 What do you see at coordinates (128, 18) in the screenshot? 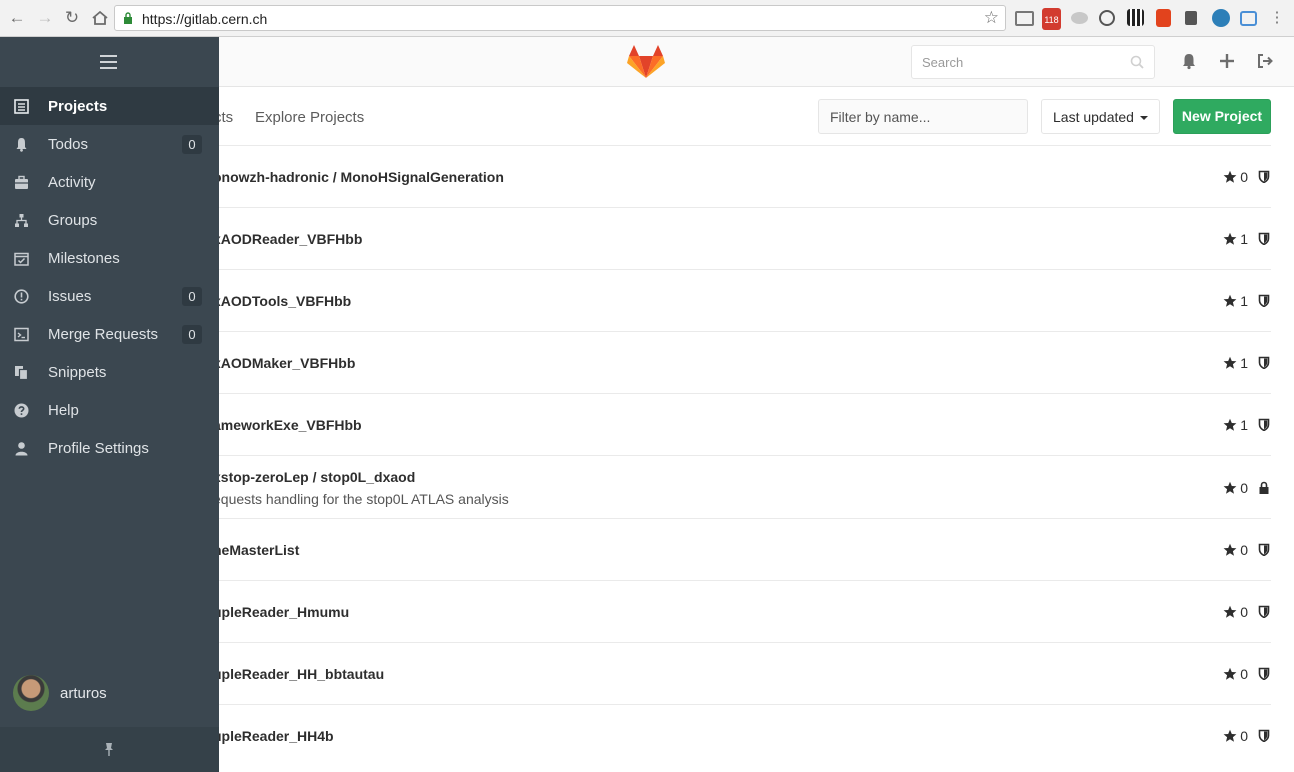
I see `lock-icon` at bounding box center [128, 18].